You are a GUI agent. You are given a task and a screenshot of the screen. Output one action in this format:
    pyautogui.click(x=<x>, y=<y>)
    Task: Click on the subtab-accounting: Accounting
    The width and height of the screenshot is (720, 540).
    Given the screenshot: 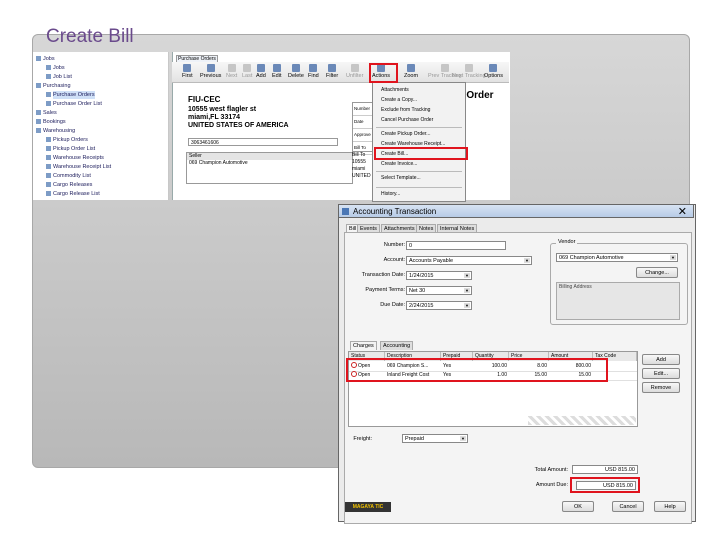 What is the action you would take?
    pyautogui.click(x=397, y=345)
    